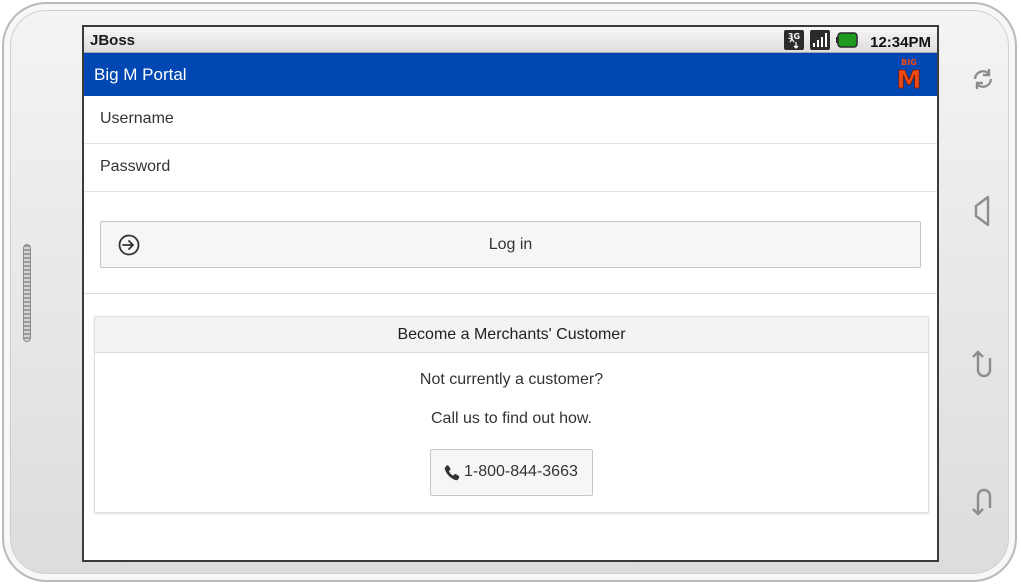 The width and height of the screenshot is (1021, 587). I want to click on customer-card-line-1: Not currently a customer?, so click(511, 379).